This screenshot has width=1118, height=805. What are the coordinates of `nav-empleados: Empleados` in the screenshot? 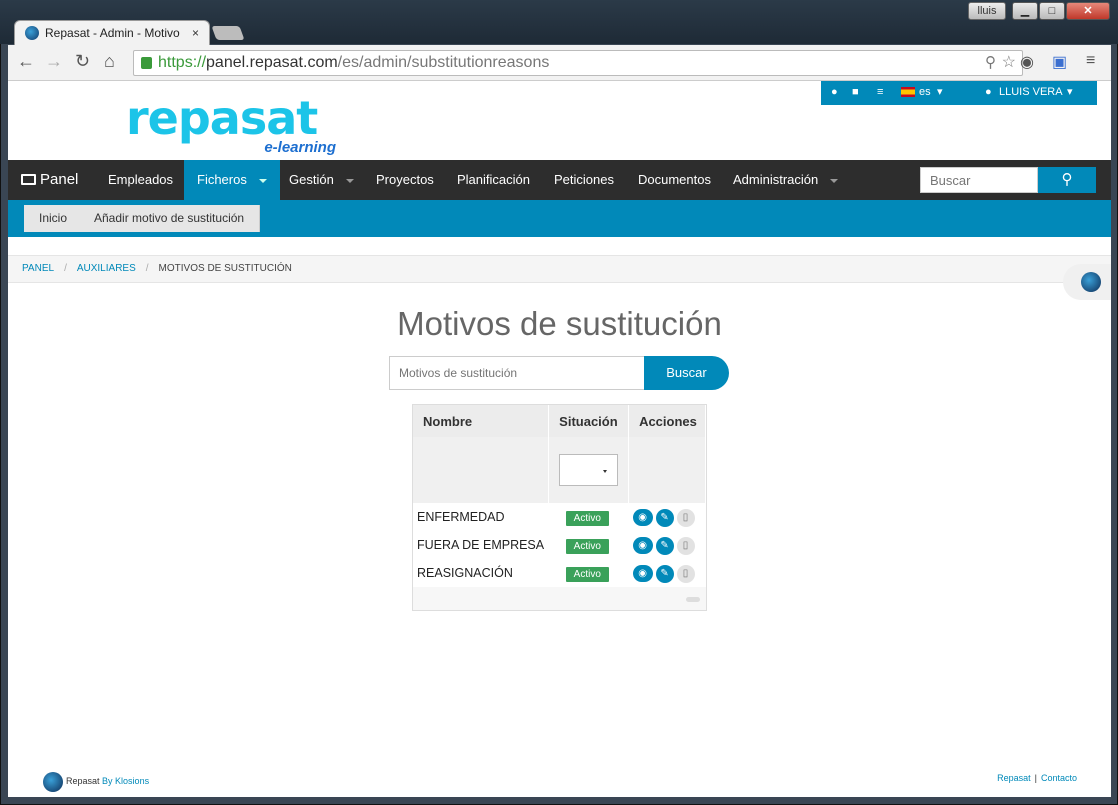 It's located at (140, 180).